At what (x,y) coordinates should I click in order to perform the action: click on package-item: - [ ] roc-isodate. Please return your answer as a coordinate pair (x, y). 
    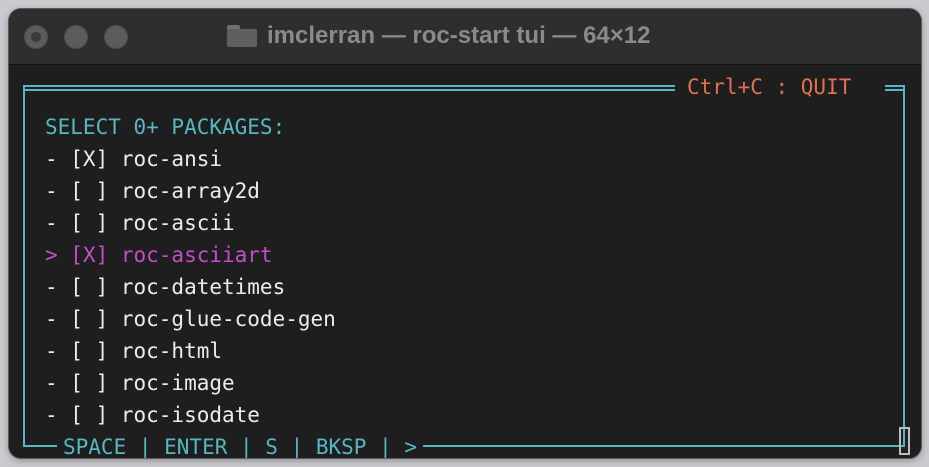
    Looking at the image, I should click on (152, 415).